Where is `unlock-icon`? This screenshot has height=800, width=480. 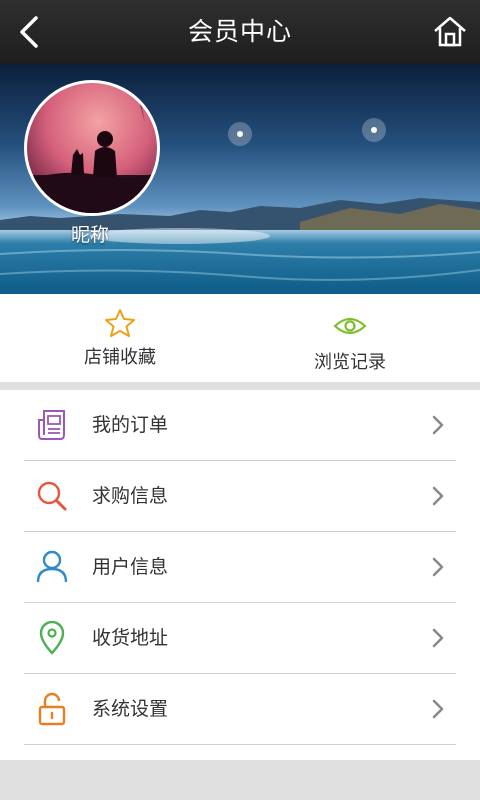 unlock-icon is located at coordinates (52, 709).